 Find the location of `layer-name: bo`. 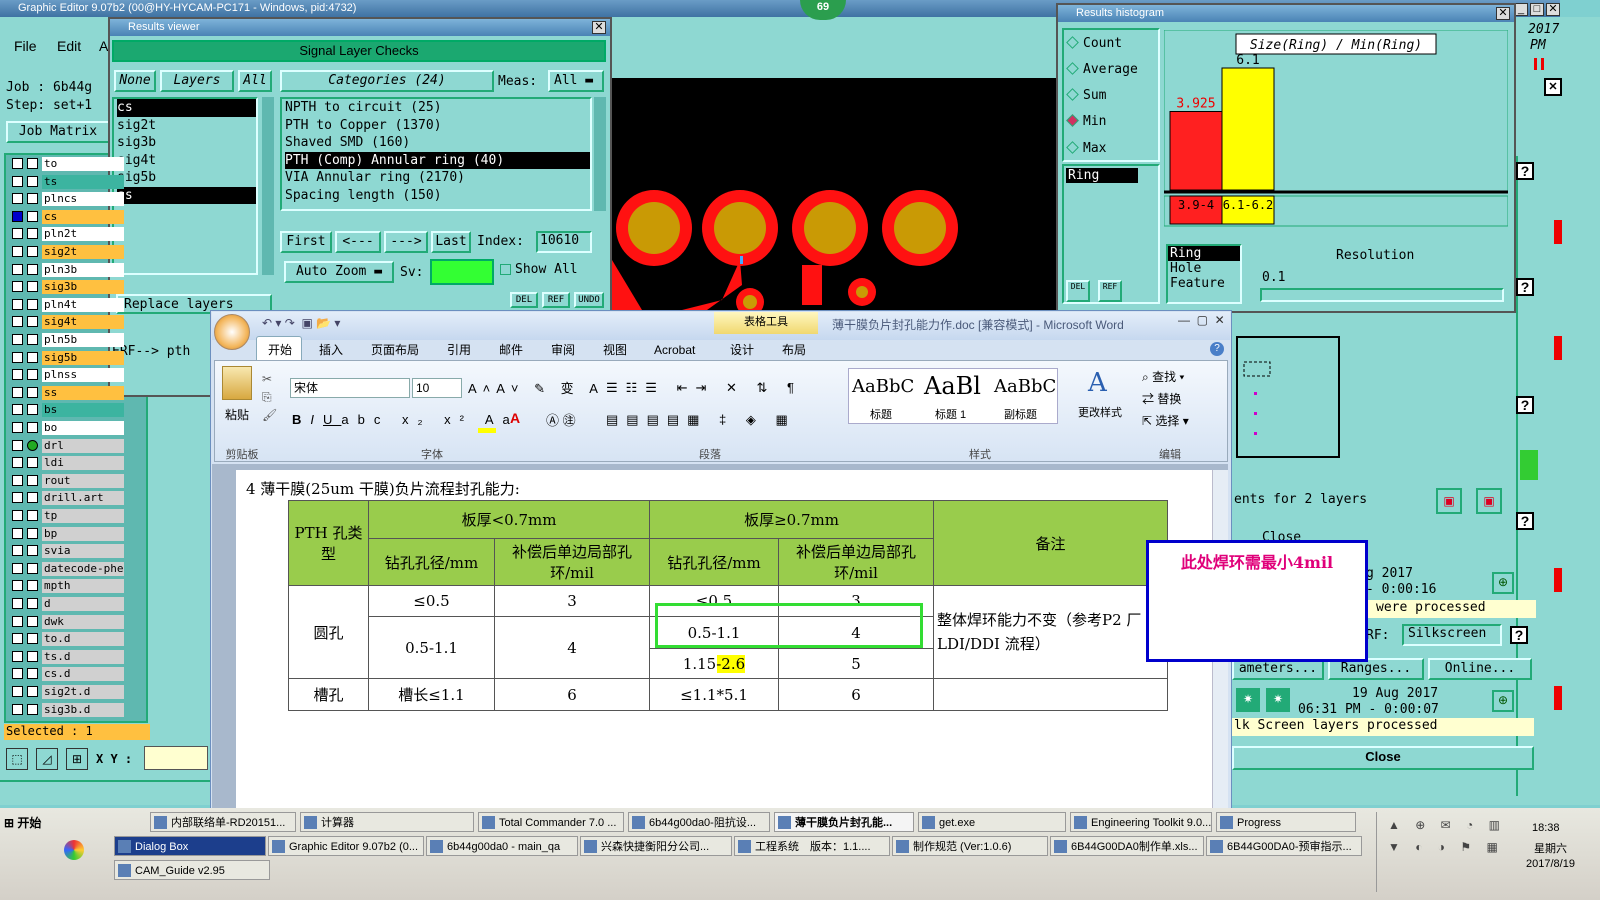

layer-name: bo is located at coordinates (83, 428).